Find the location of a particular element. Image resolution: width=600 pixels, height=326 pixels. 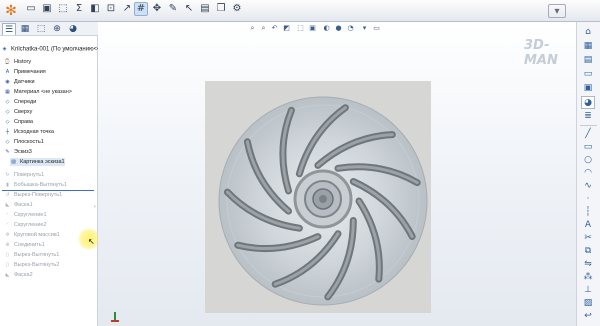

solidworks-logo: ✻ is located at coordinates (11, 11).